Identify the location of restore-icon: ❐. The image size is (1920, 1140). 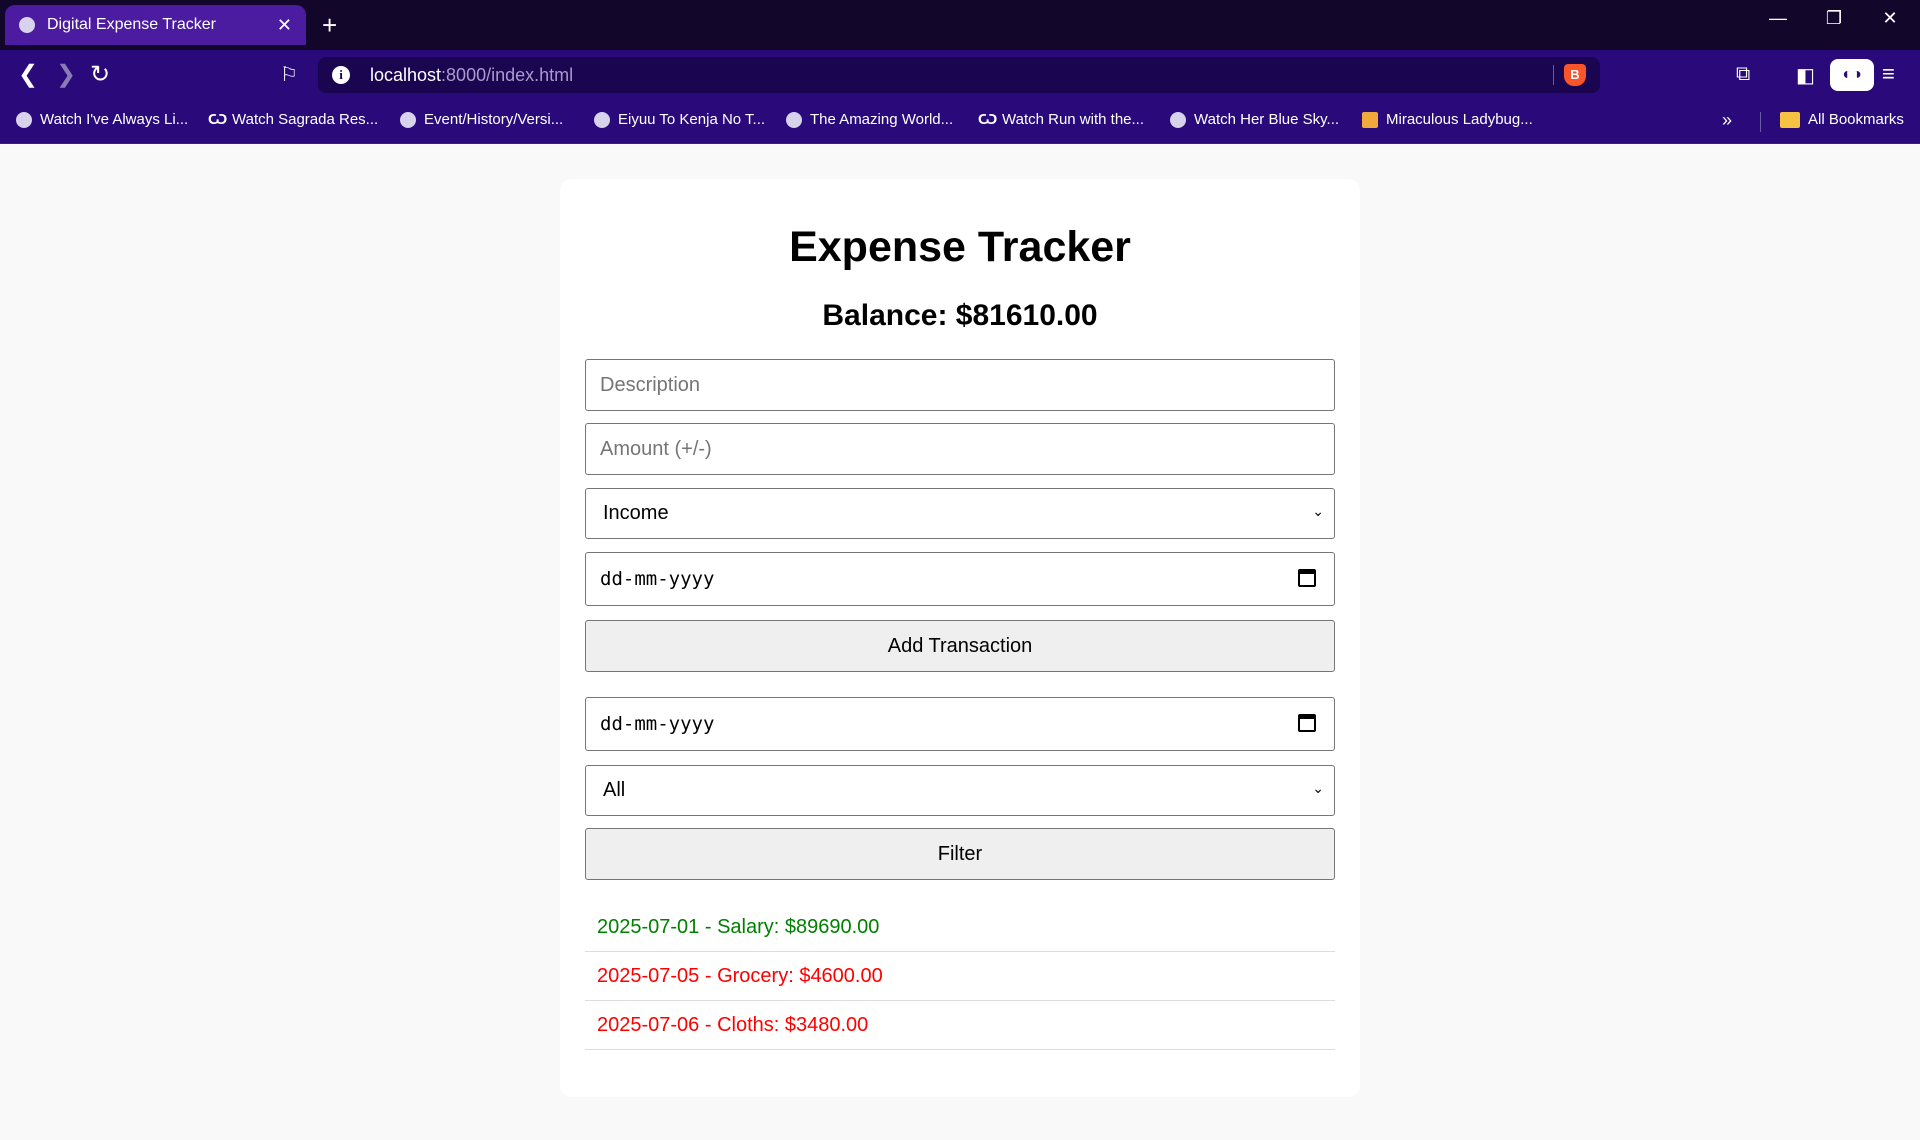
(1834, 18).